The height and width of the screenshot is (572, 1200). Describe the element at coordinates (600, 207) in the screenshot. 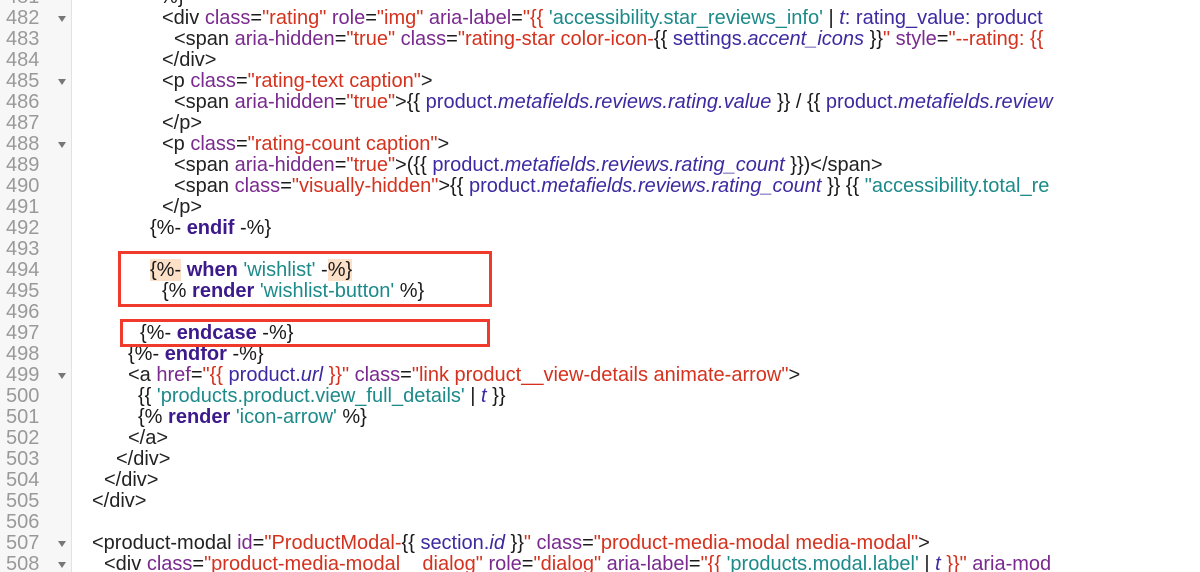

I see `code-line: 491 </p>` at that location.